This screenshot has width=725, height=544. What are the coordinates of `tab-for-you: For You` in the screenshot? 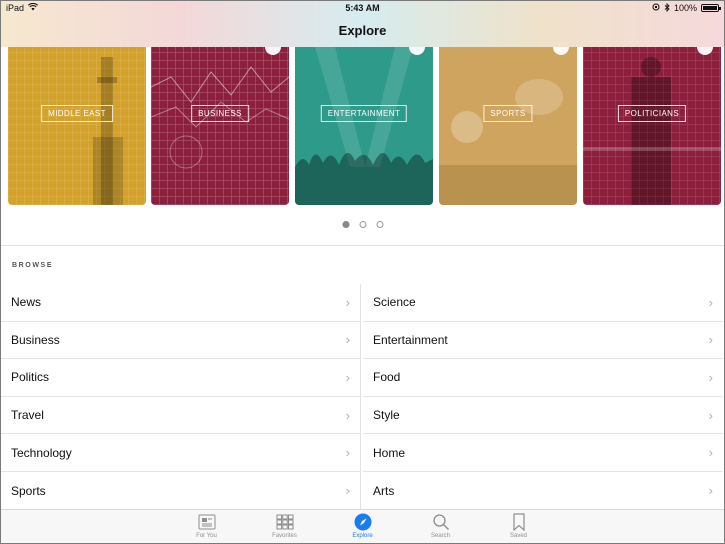 It's located at (207, 526).